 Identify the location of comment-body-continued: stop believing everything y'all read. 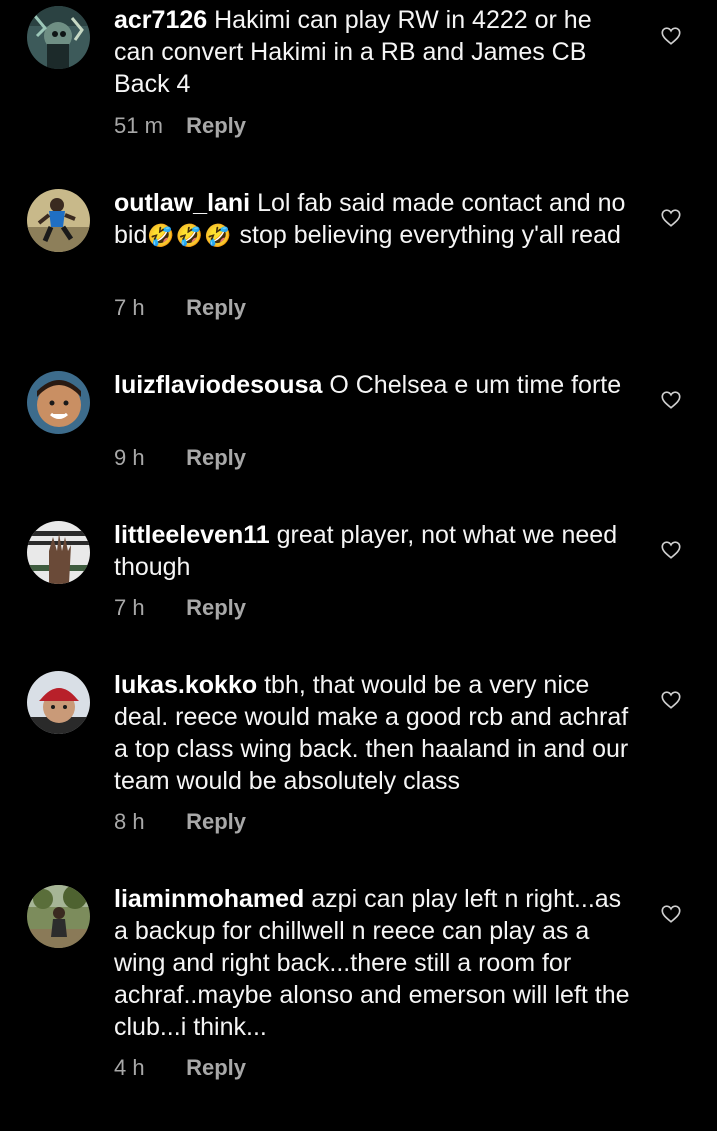
(426, 235).